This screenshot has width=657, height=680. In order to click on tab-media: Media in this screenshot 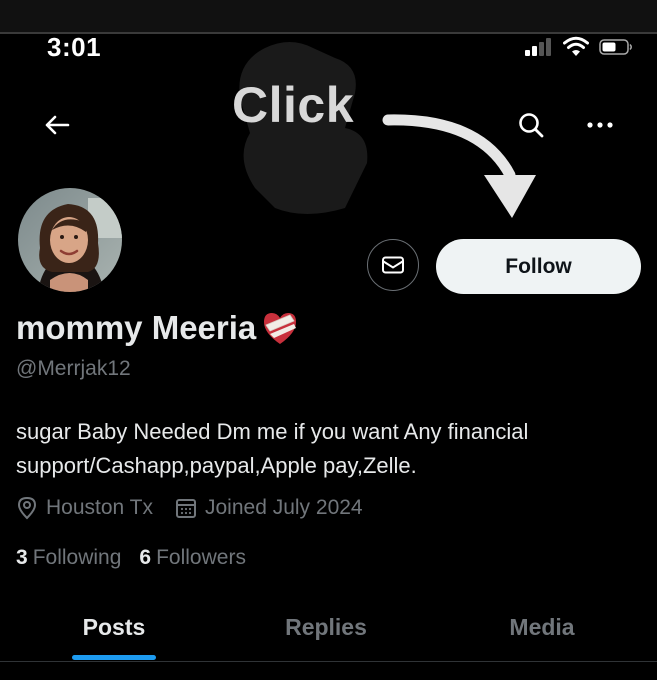, I will do `click(542, 627)`.